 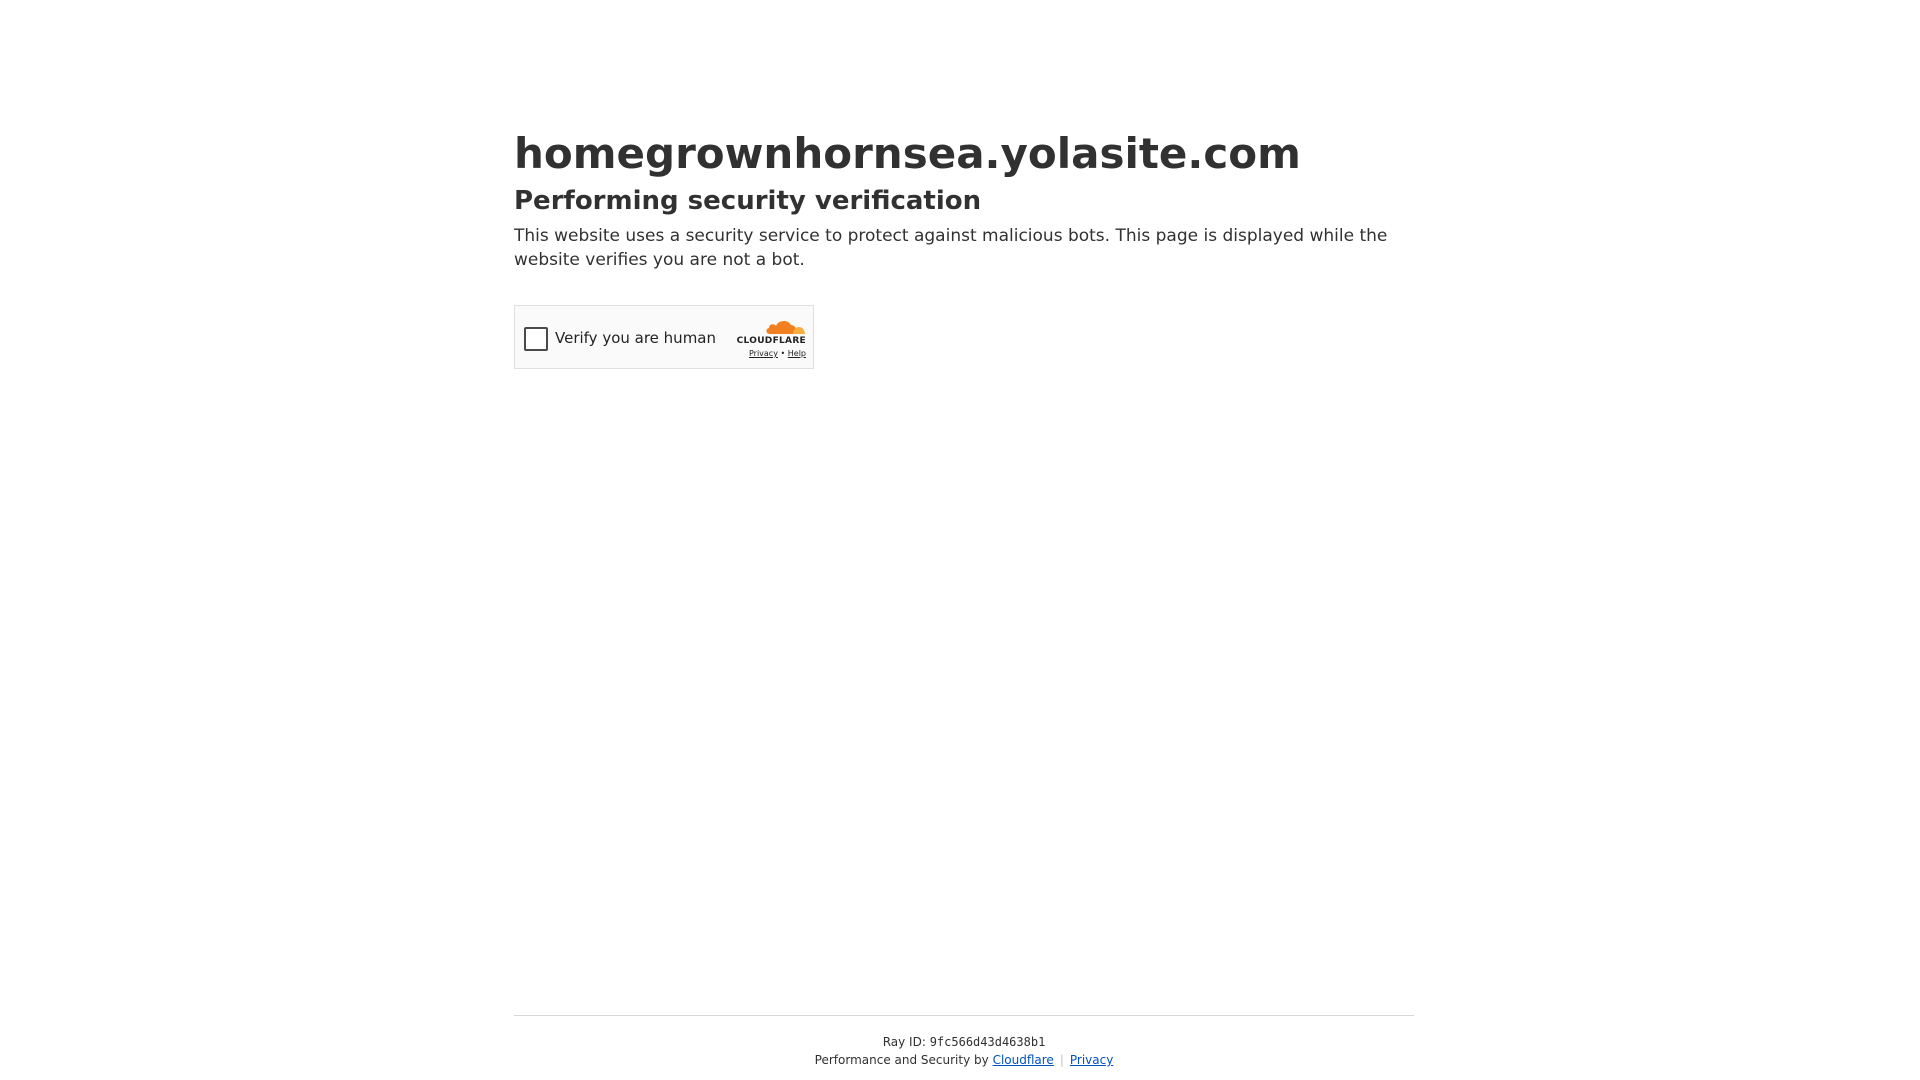 I want to click on page-subtitle: Performing security verification, so click(x=748, y=201).